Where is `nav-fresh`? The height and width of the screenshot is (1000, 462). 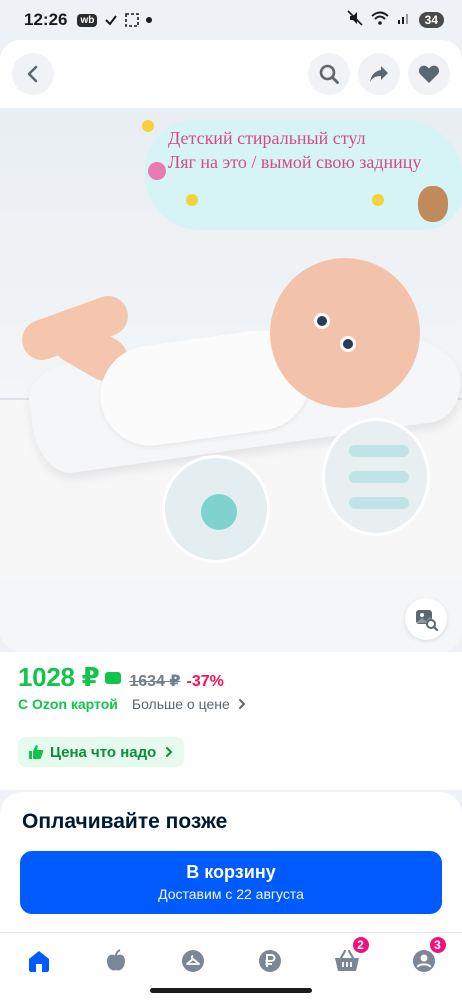
nav-fresh is located at coordinates (116, 961).